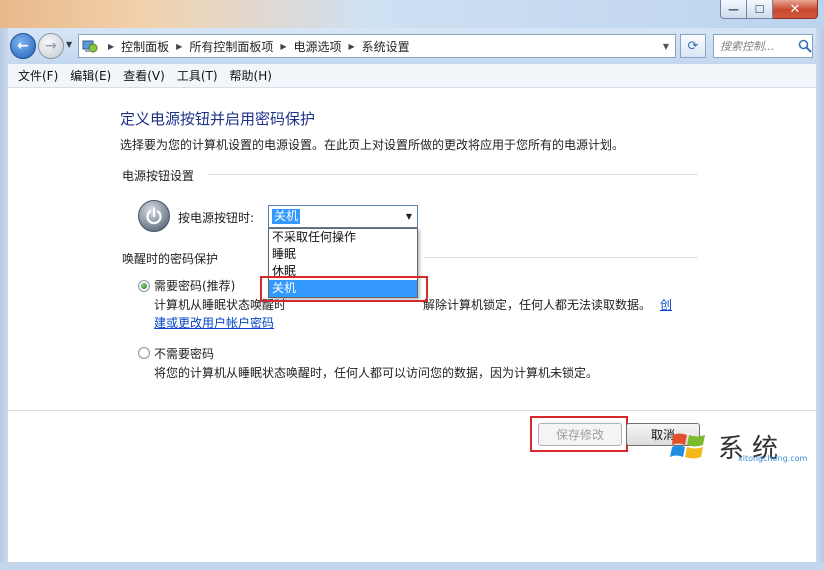 This screenshot has height=570, width=824. Describe the element at coordinates (760, 9) in the screenshot. I see `maximize-button: ☐` at that location.